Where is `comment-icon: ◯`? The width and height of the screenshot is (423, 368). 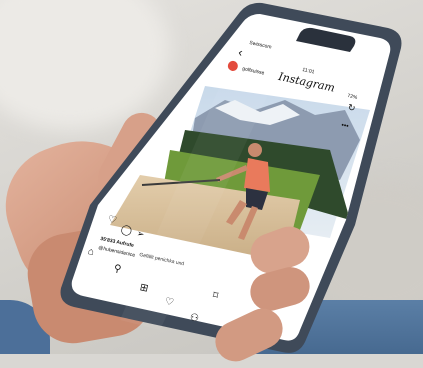 comment-icon: ◯ is located at coordinates (126, 230).